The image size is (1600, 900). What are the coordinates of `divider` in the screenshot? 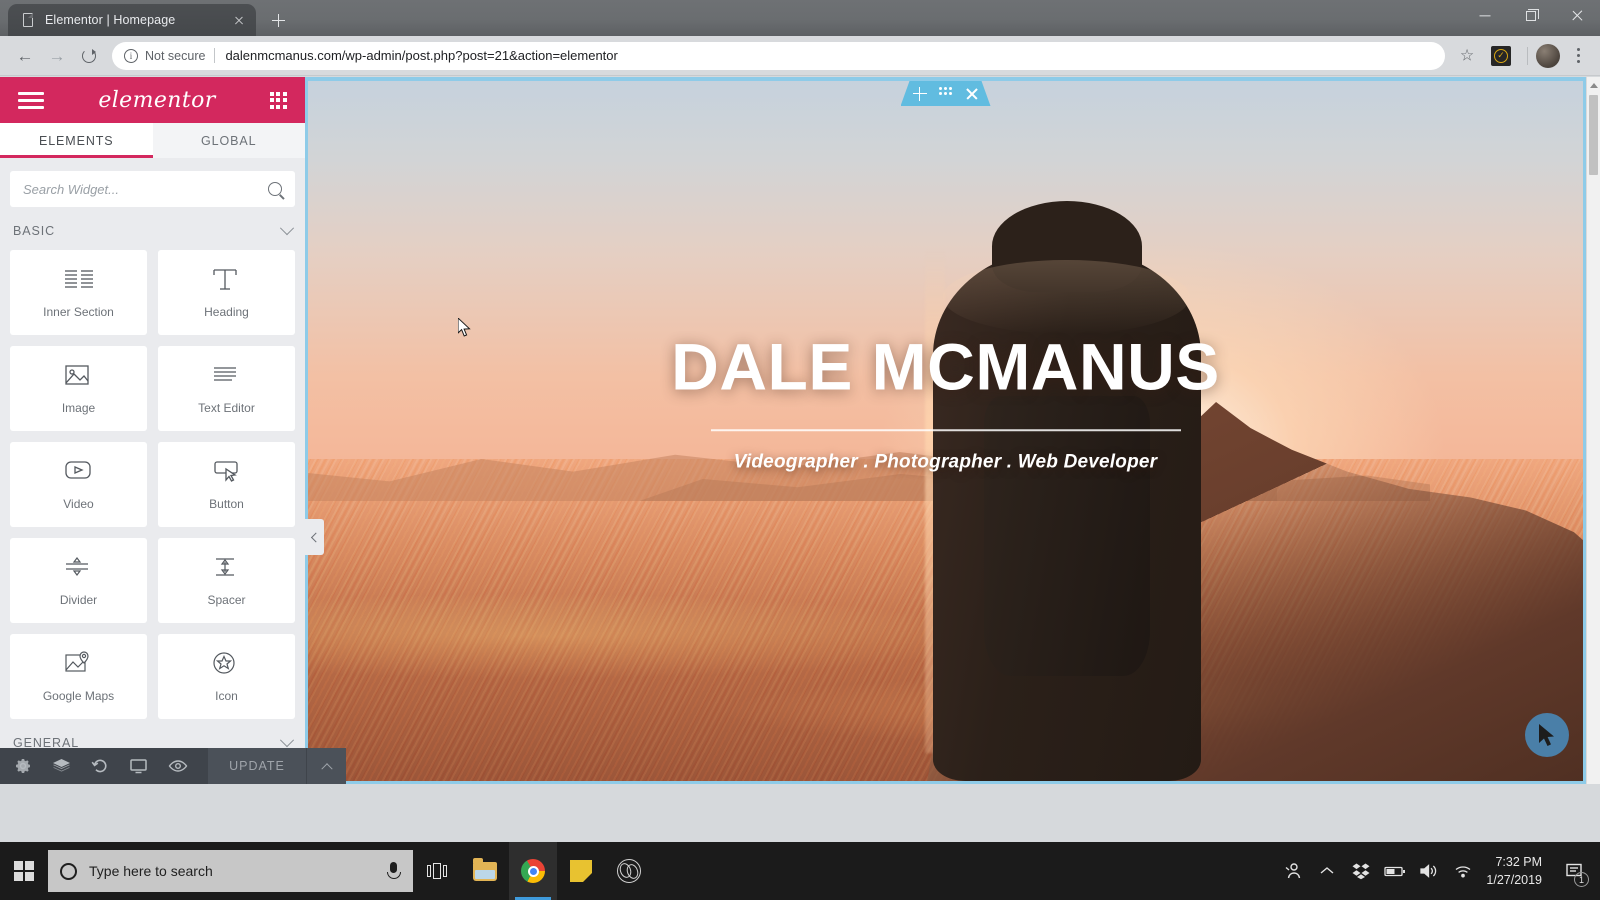 It's located at (215, 55).